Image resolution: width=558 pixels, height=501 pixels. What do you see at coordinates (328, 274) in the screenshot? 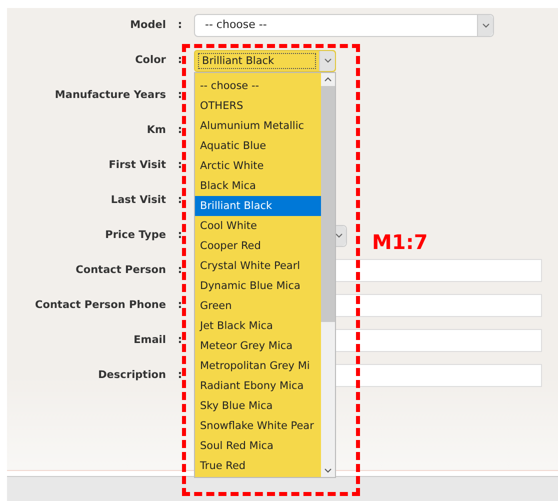
I see `scrollbar` at bounding box center [328, 274].